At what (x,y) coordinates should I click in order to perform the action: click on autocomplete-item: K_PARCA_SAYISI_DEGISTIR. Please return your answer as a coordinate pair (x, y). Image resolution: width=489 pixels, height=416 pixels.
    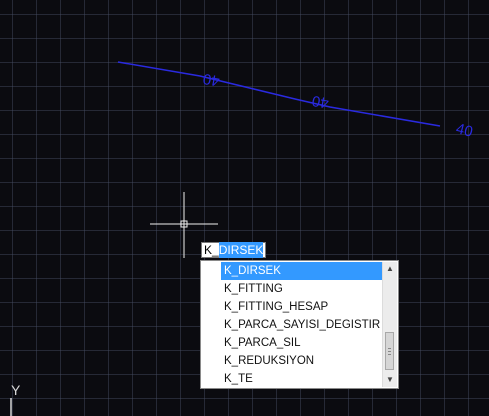
    Looking at the image, I should click on (301, 325).